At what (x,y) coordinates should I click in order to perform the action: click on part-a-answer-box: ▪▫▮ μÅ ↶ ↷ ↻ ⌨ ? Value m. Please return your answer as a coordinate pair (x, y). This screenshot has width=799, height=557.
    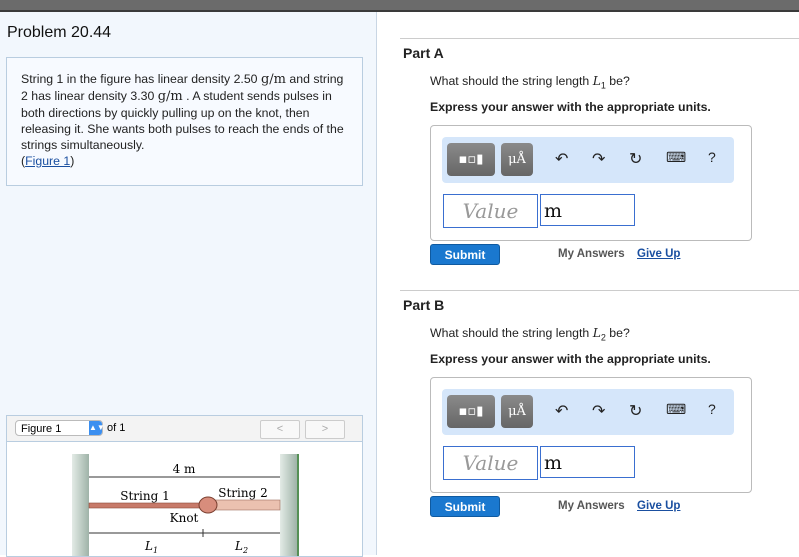
    Looking at the image, I should click on (591, 183).